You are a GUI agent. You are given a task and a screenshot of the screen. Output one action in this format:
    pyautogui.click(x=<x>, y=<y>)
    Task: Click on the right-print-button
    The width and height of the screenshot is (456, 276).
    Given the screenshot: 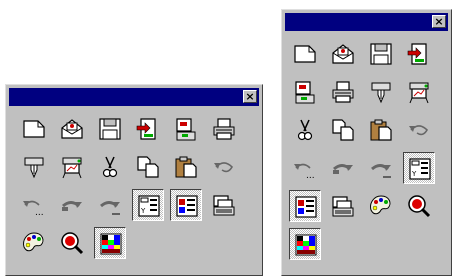 What is the action you would take?
    pyautogui.click(x=343, y=92)
    